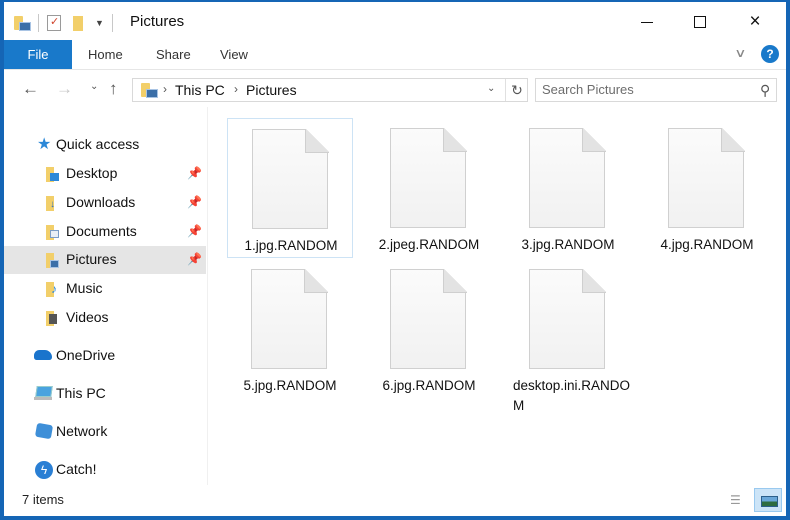 The image size is (790, 520). I want to click on file-name: 1.jpg.RANDOM, so click(291, 245).